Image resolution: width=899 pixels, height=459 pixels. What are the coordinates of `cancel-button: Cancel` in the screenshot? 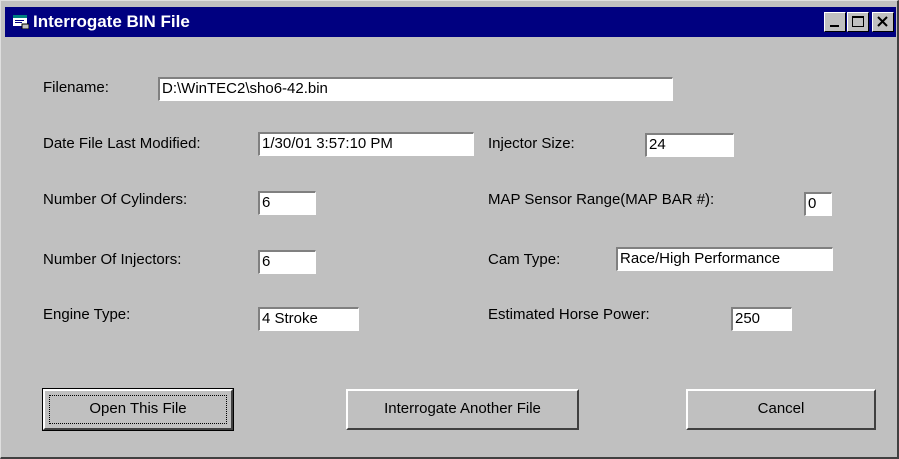 It's located at (781, 409).